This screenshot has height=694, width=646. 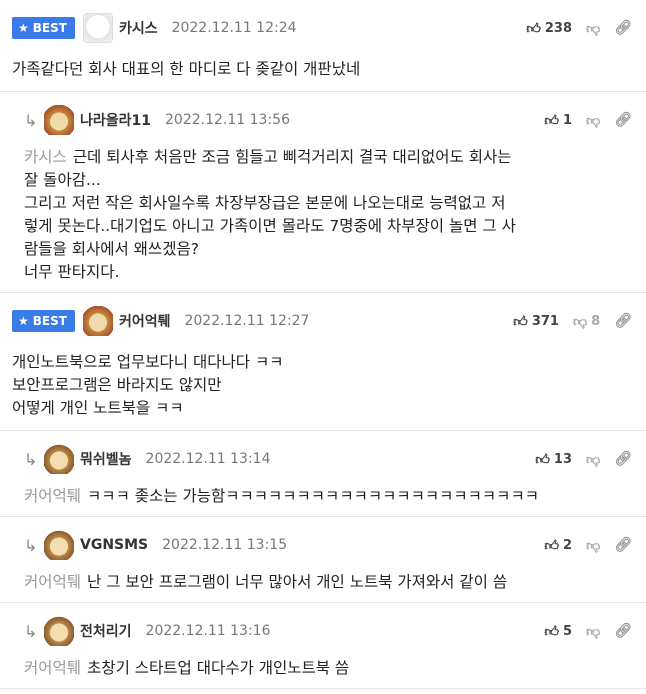 I want to click on comment-actions: 👍︎ 1 👎︎ 🔗︎, so click(x=588, y=120).